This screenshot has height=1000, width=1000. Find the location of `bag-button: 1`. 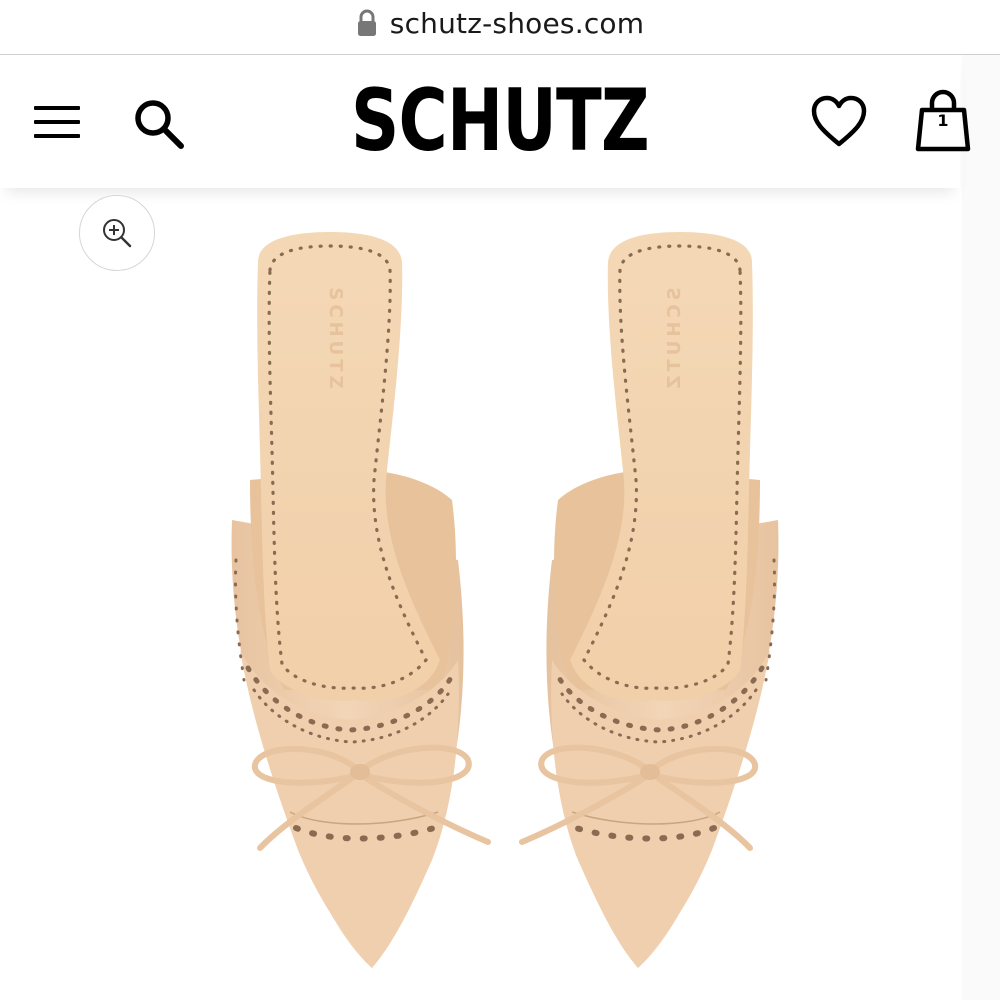

bag-button: 1 is located at coordinates (943, 122).